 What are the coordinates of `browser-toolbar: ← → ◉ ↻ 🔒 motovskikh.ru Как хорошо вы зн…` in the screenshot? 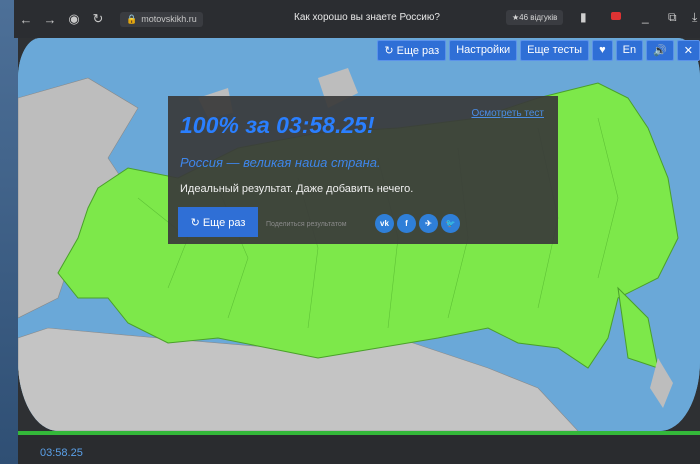 It's located at (357, 19).